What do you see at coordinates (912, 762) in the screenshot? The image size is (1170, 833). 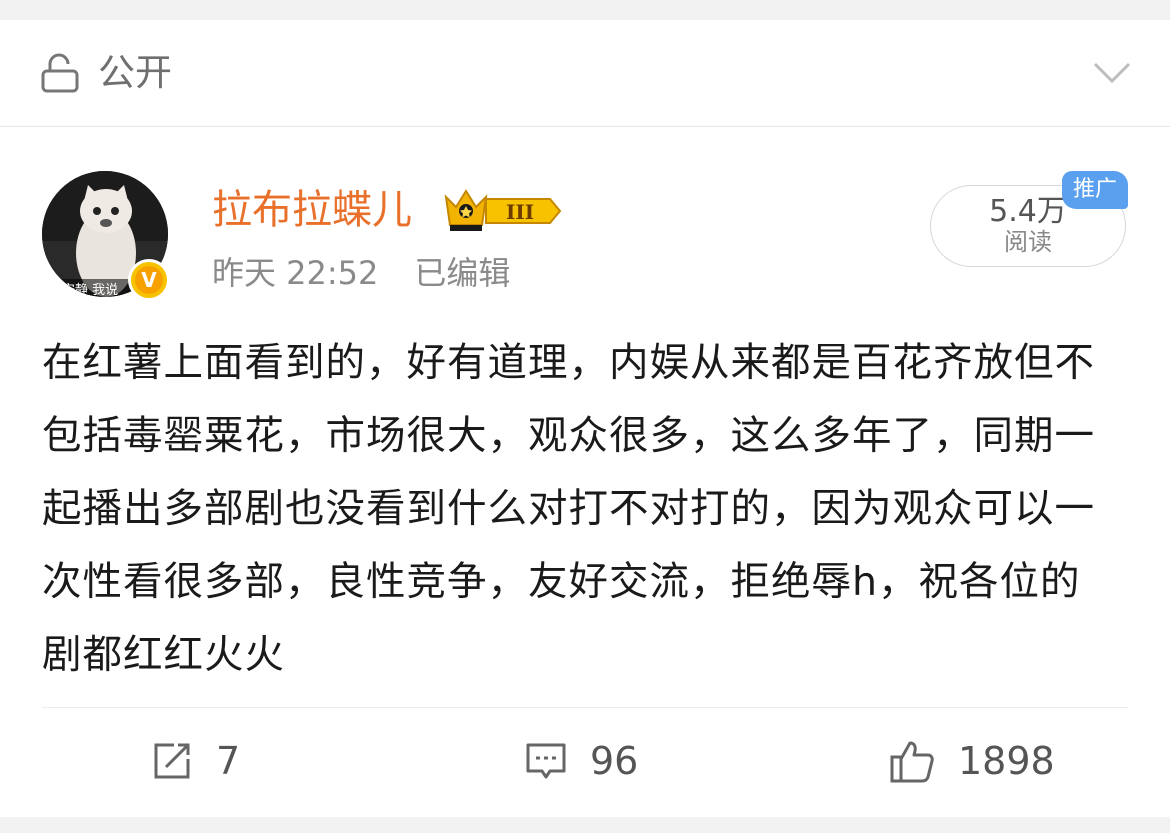 I see `thumbs-up-icon` at bounding box center [912, 762].